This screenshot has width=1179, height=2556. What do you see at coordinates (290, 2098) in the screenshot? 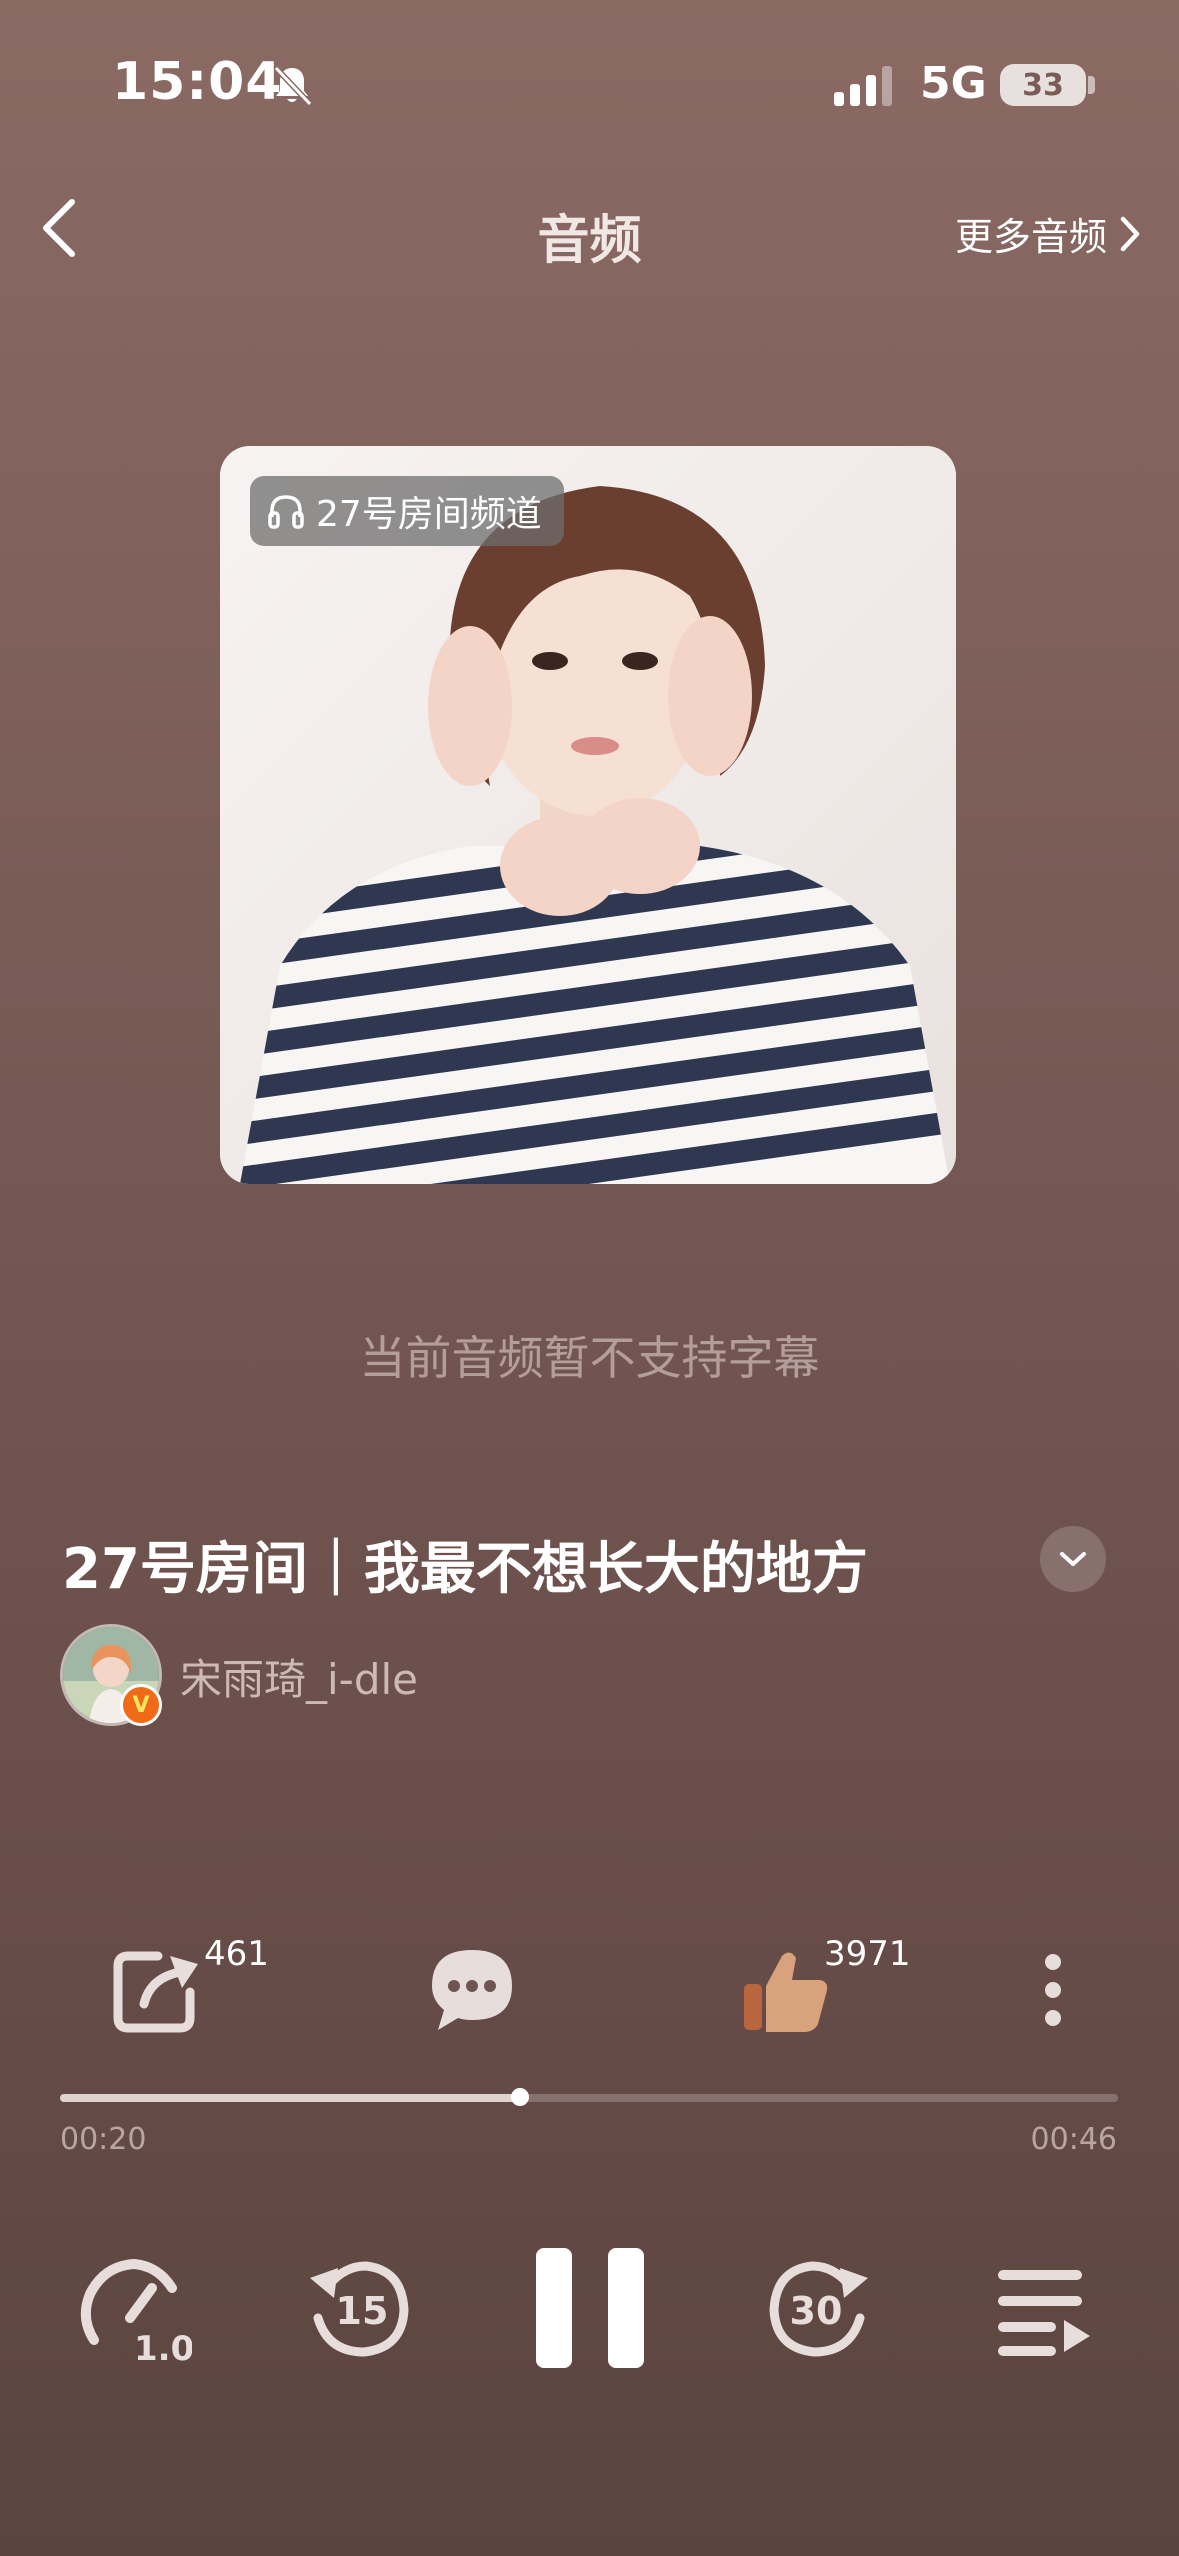
I see `progress-fill` at bounding box center [290, 2098].